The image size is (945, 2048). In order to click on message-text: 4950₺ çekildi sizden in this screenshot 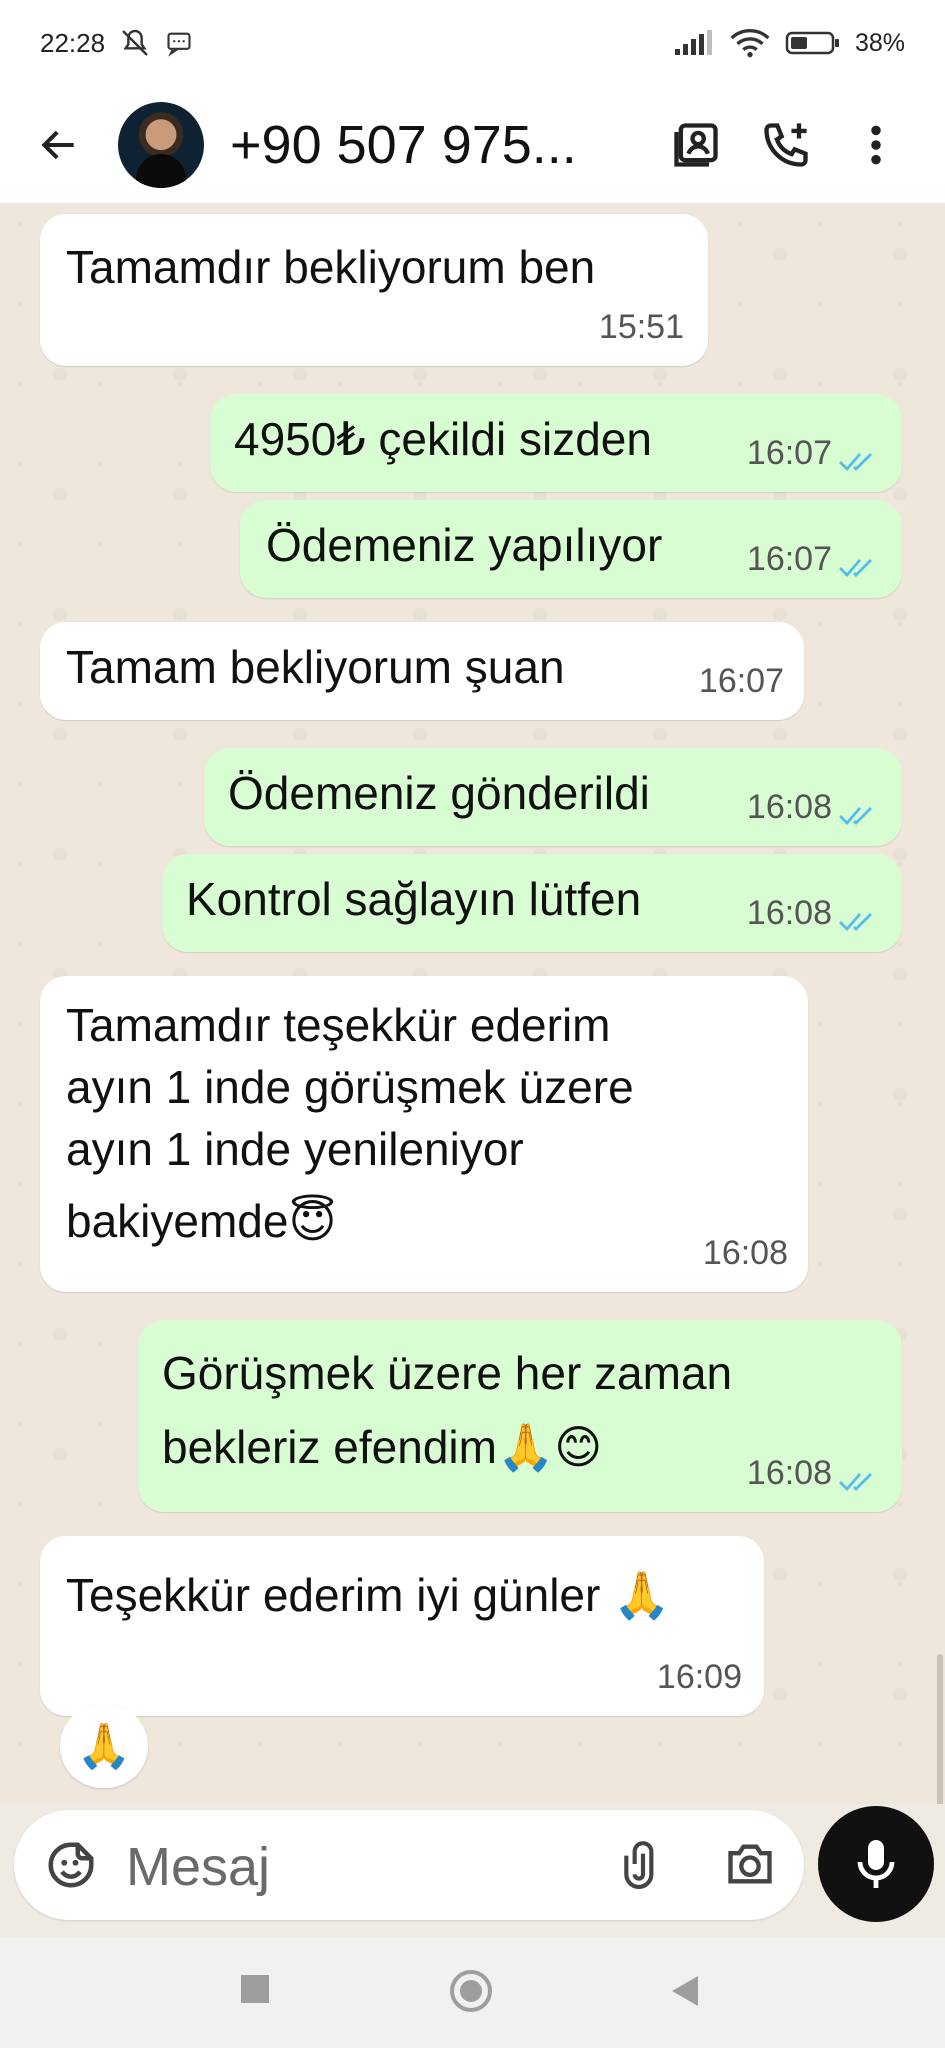, I will do `click(443, 439)`.